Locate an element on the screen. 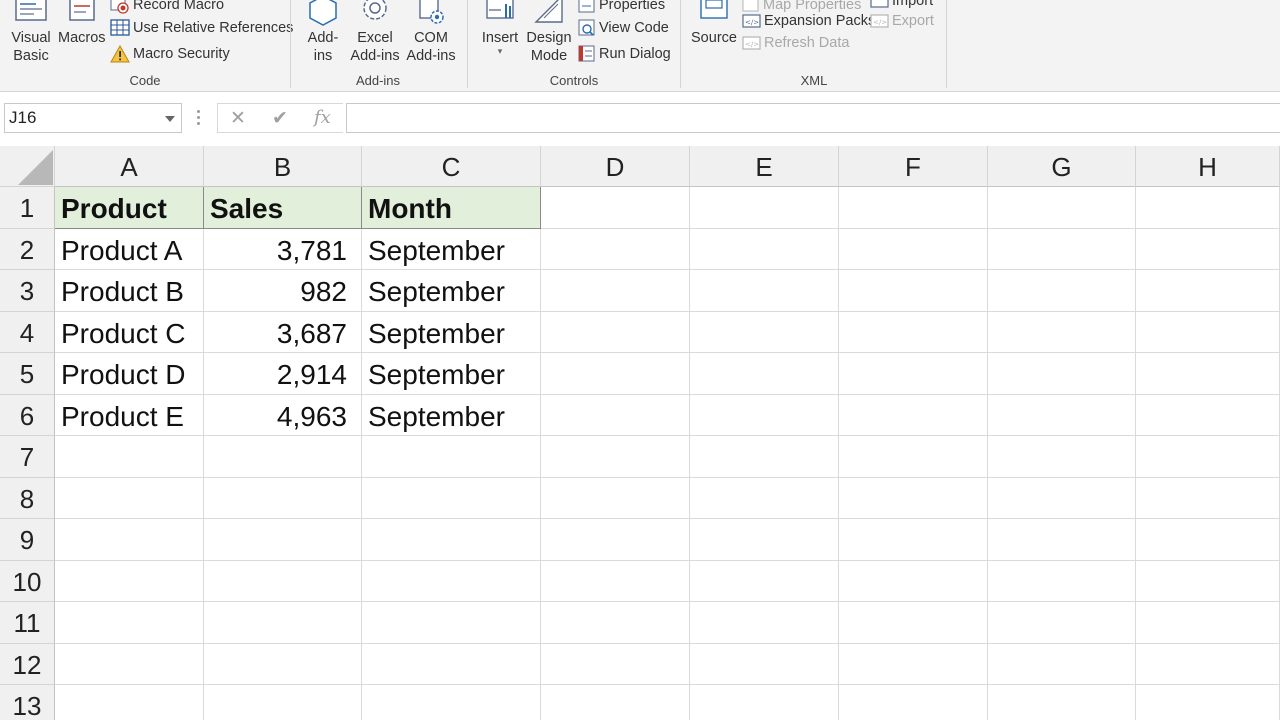 This screenshot has width=1280, height=720. cell-g7 is located at coordinates (1062, 457).